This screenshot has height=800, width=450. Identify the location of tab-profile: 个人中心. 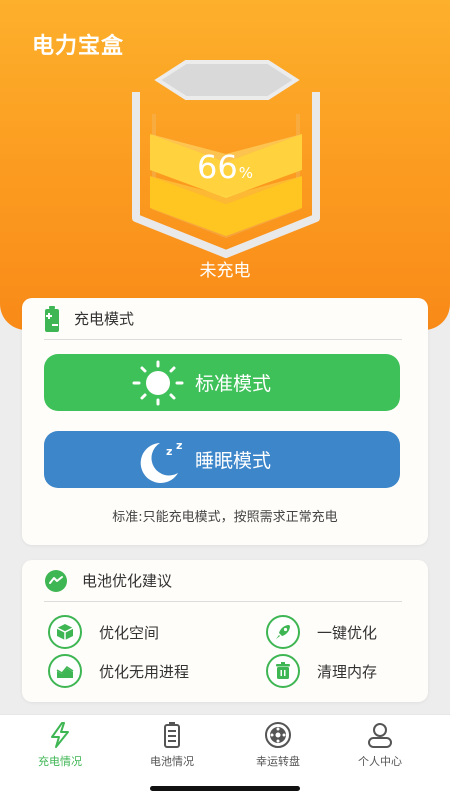
(380, 747).